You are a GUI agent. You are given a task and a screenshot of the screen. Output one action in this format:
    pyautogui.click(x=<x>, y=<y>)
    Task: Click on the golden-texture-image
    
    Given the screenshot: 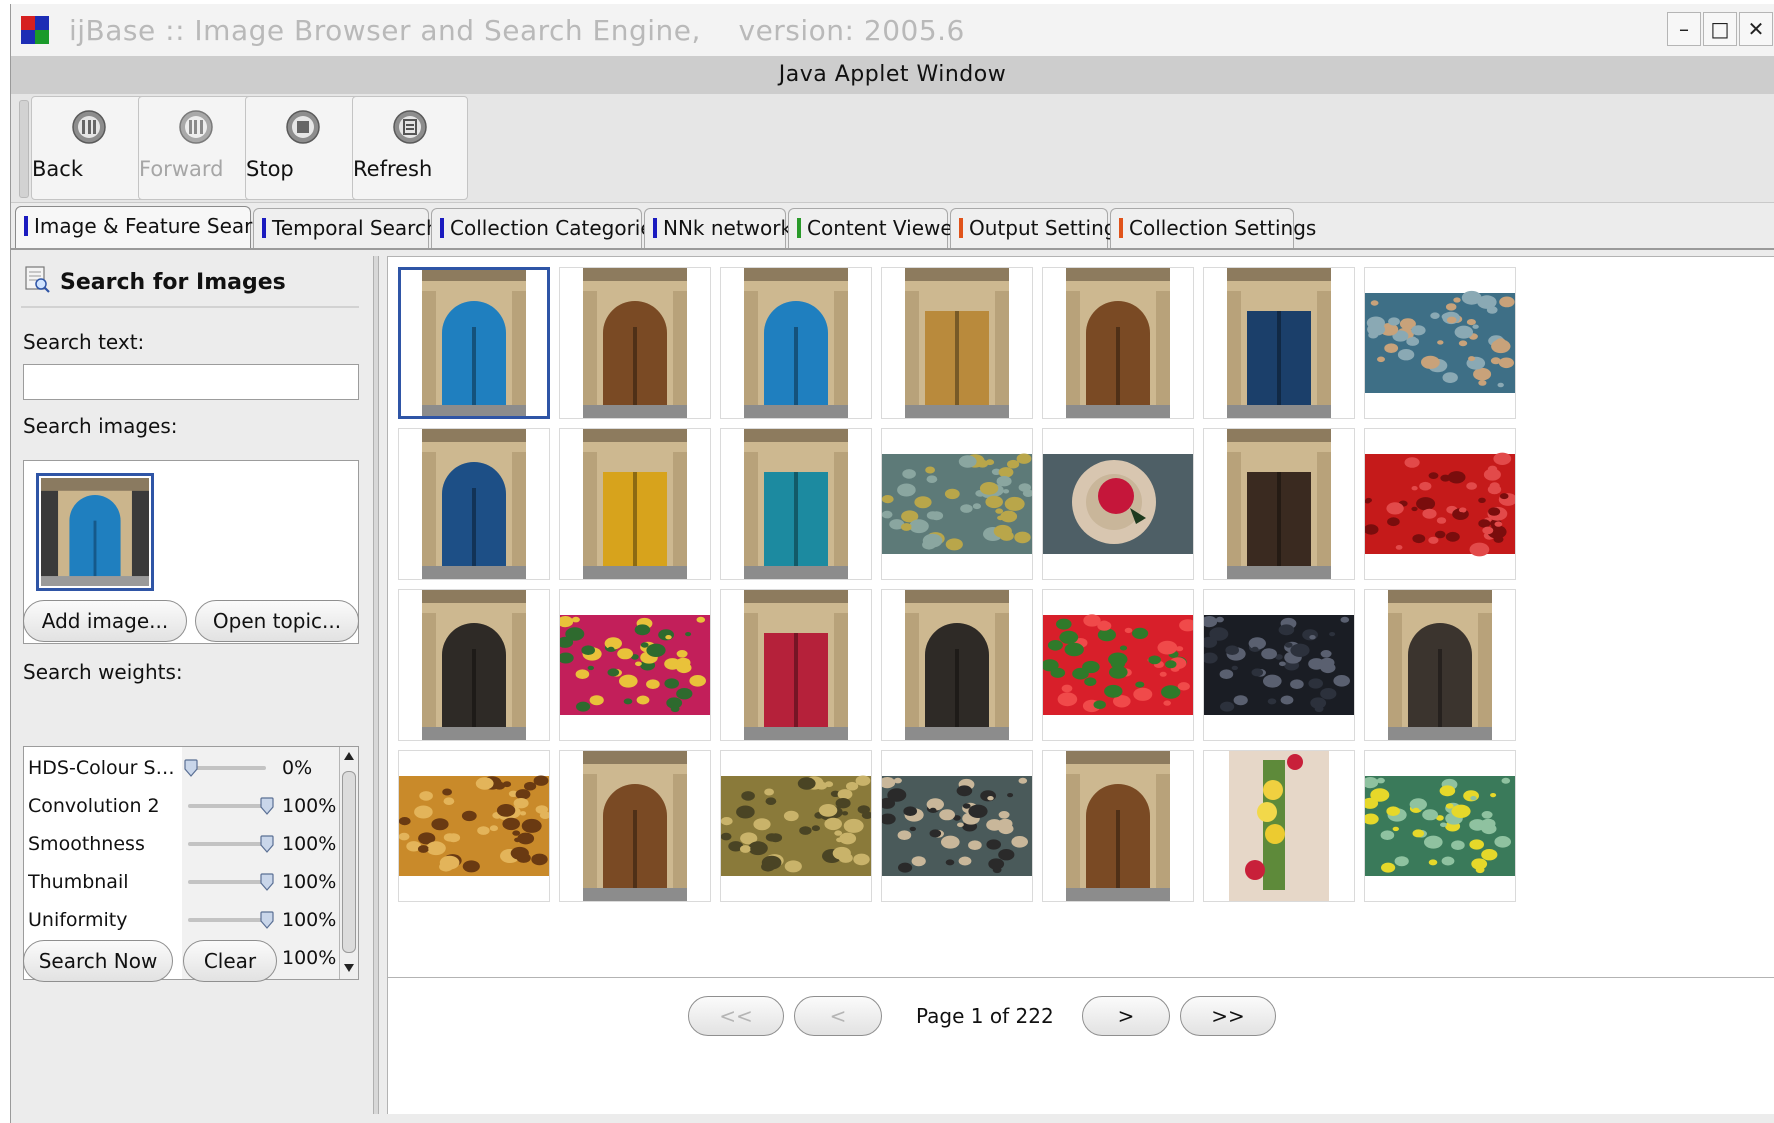 What is the action you would take?
    pyautogui.click(x=796, y=826)
    